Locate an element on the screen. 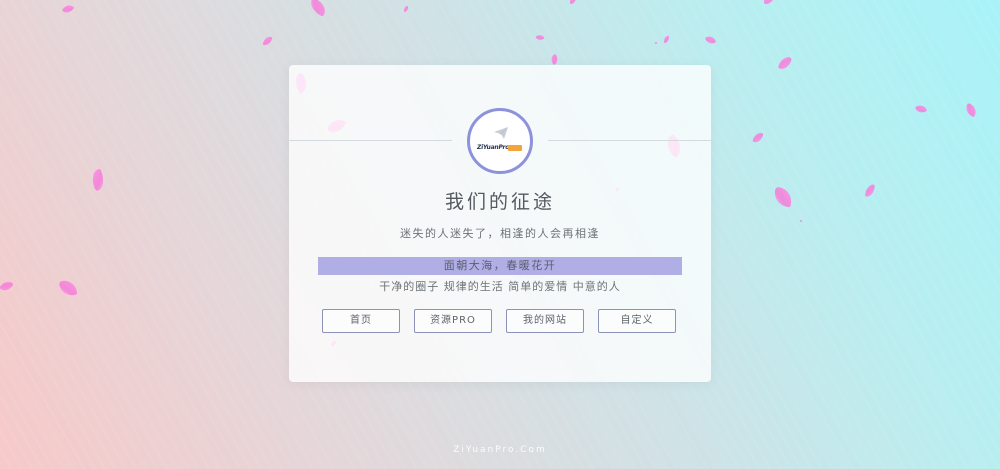 Image resolution: width=1000 pixels, height=469 pixels. my-website-button: 我的网站 is located at coordinates (545, 321).